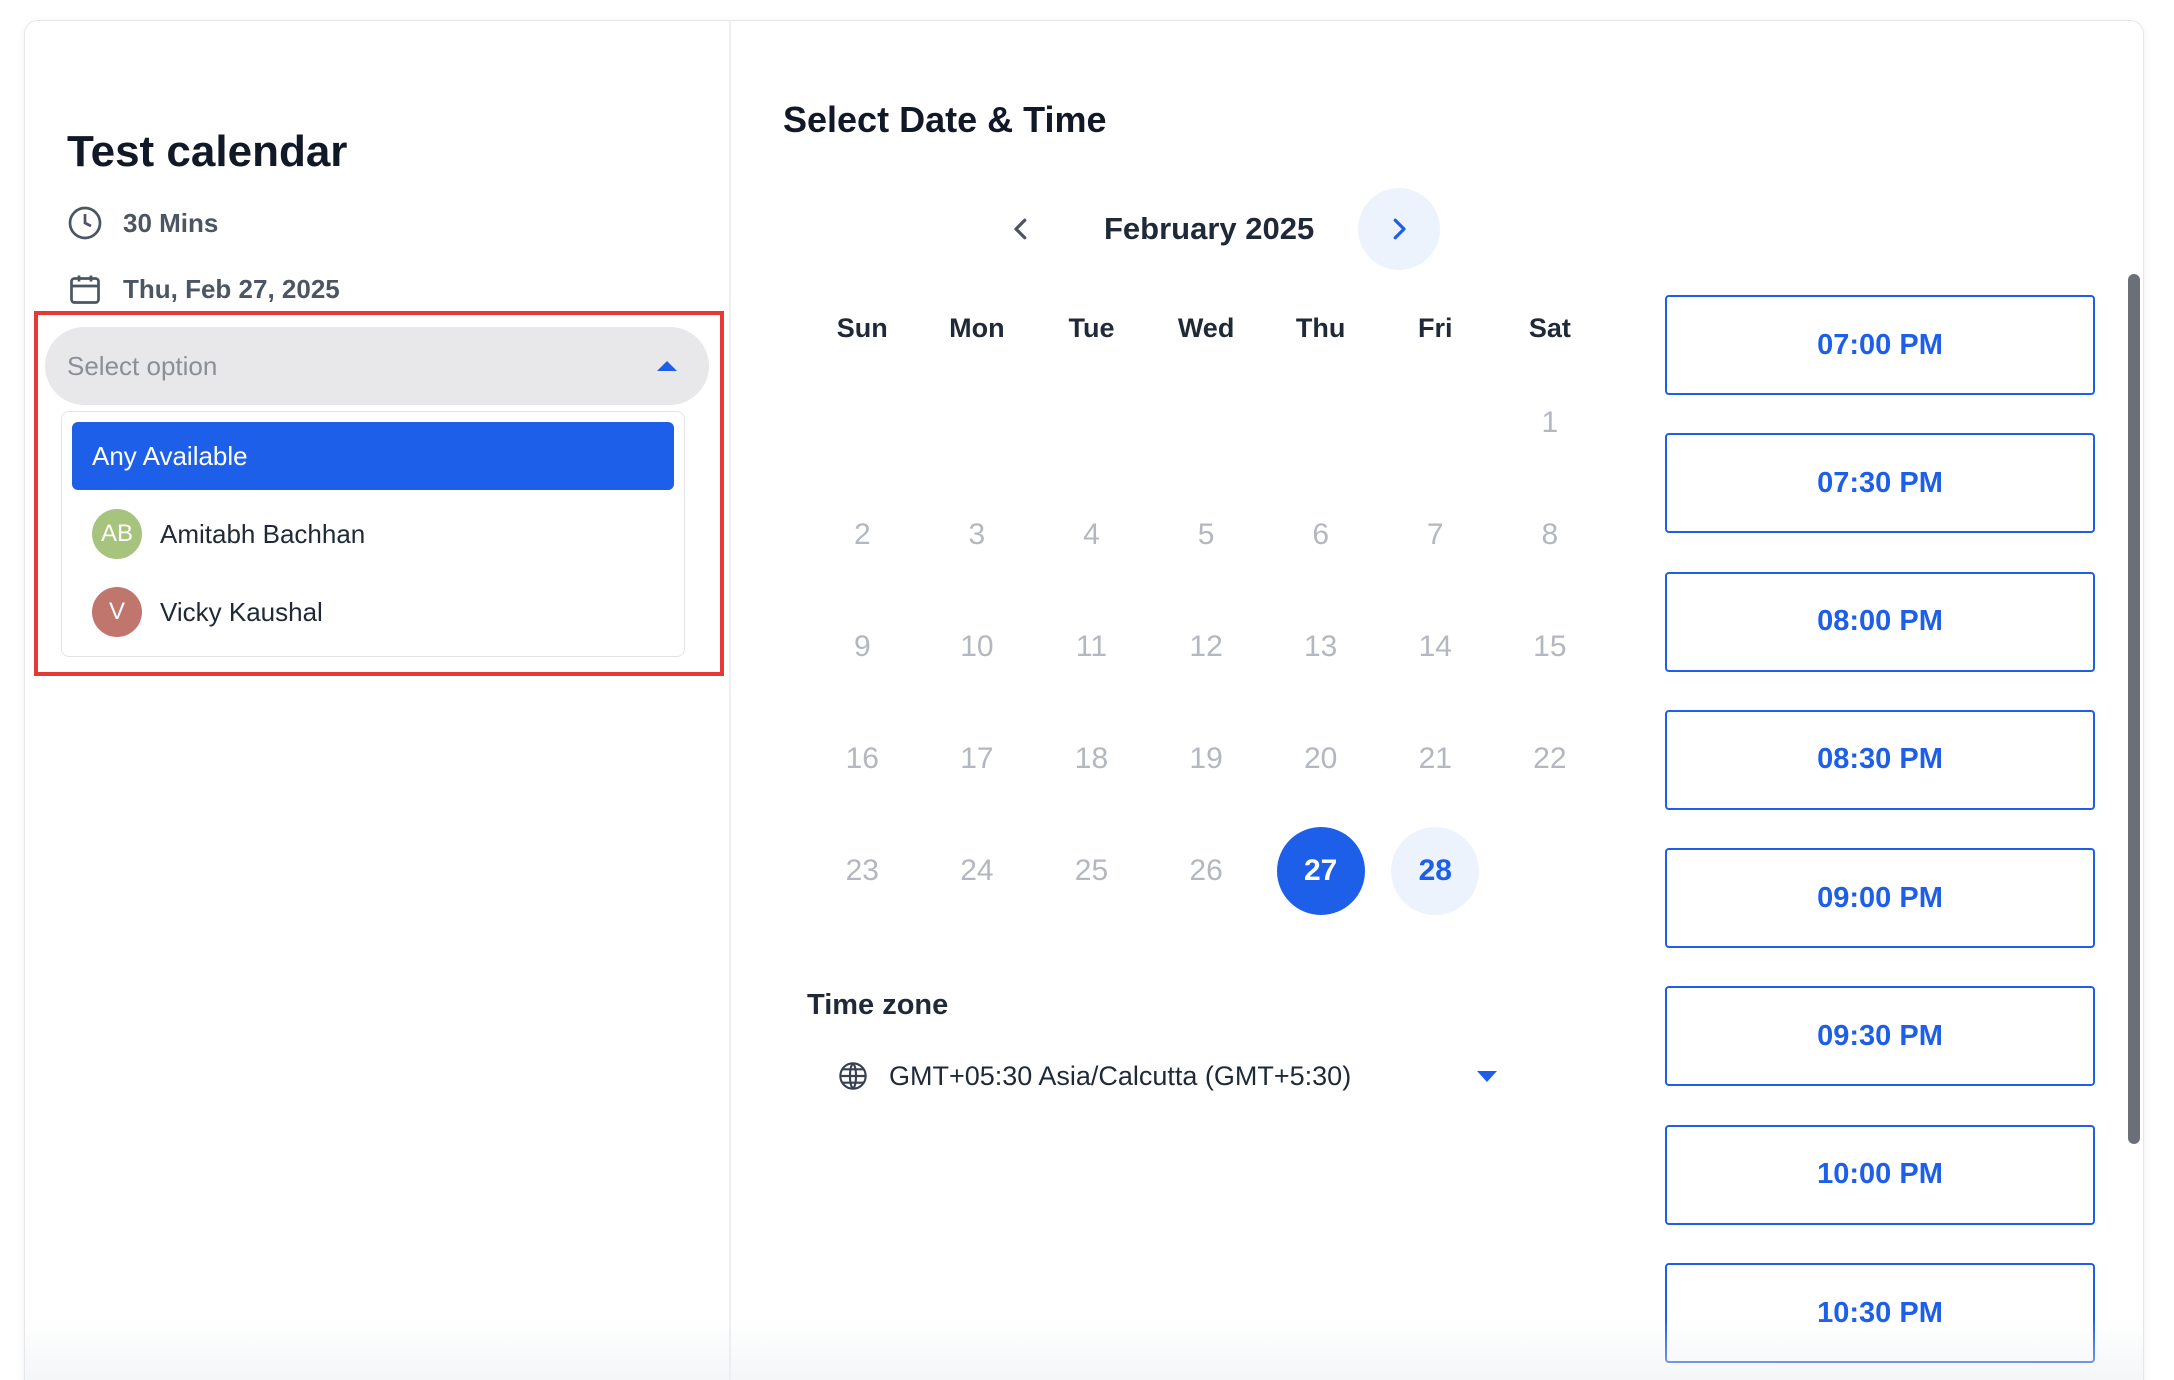 This screenshot has height=1380, width=2174. I want to click on day-number: 22, so click(1550, 758).